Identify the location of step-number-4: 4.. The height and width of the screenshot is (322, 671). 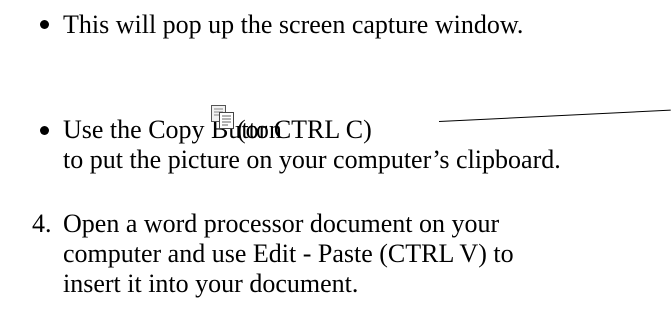
(42, 223).